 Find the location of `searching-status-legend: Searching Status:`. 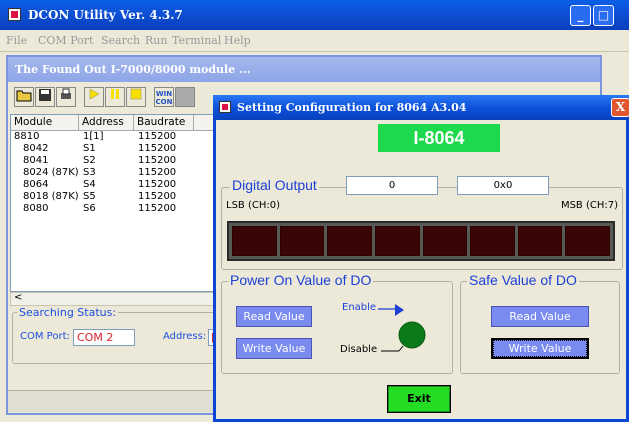

searching-status-legend: Searching Status: is located at coordinates (68, 312).